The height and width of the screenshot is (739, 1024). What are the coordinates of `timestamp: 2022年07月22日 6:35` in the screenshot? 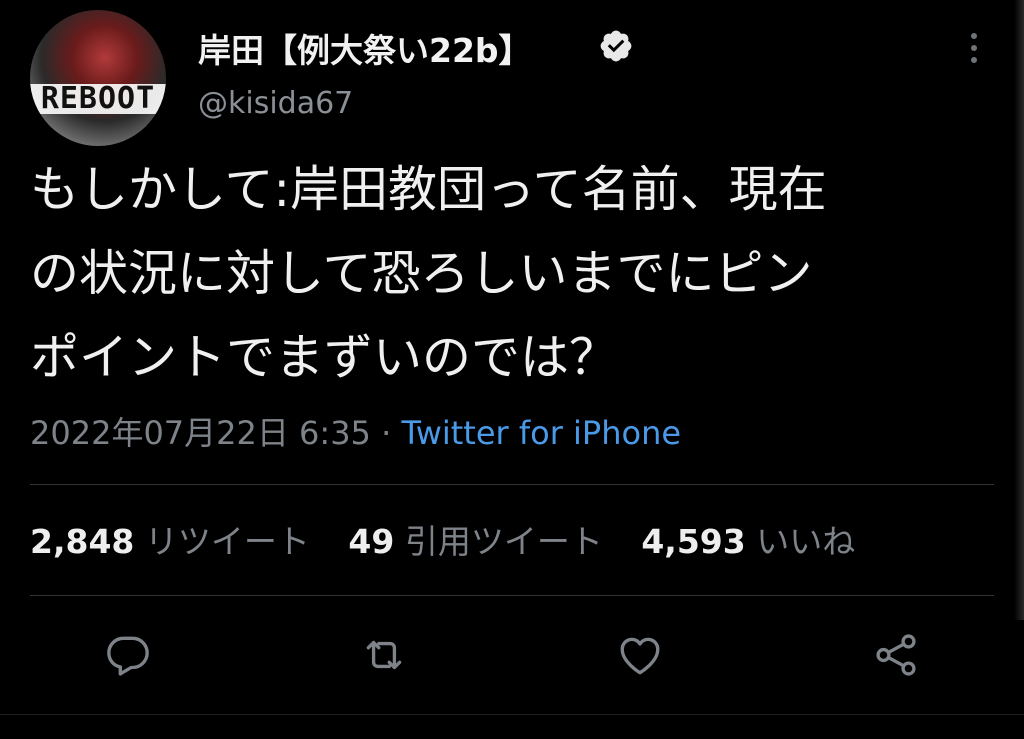 It's located at (200, 433).